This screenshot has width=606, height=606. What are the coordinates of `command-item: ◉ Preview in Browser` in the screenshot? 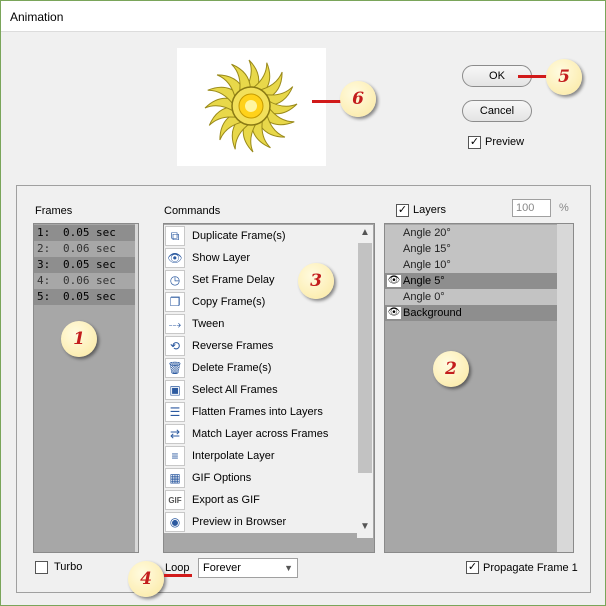 It's located at (260, 522).